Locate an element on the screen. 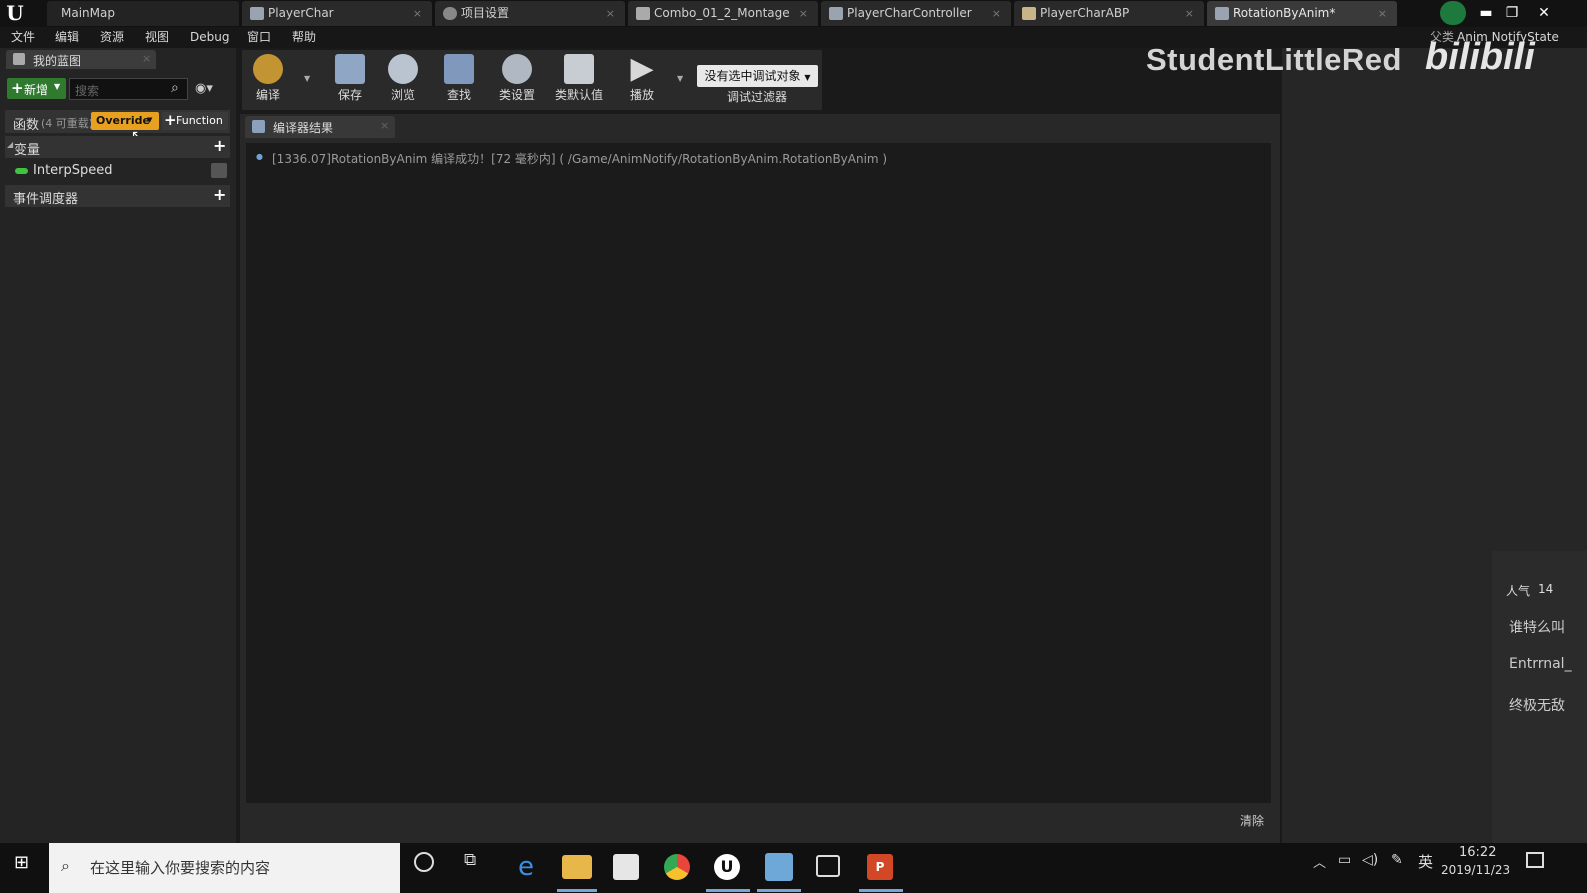 The width and height of the screenshot is (1587, 893). chat-message: 终极无敌 is located at coordinates (1537, 706).